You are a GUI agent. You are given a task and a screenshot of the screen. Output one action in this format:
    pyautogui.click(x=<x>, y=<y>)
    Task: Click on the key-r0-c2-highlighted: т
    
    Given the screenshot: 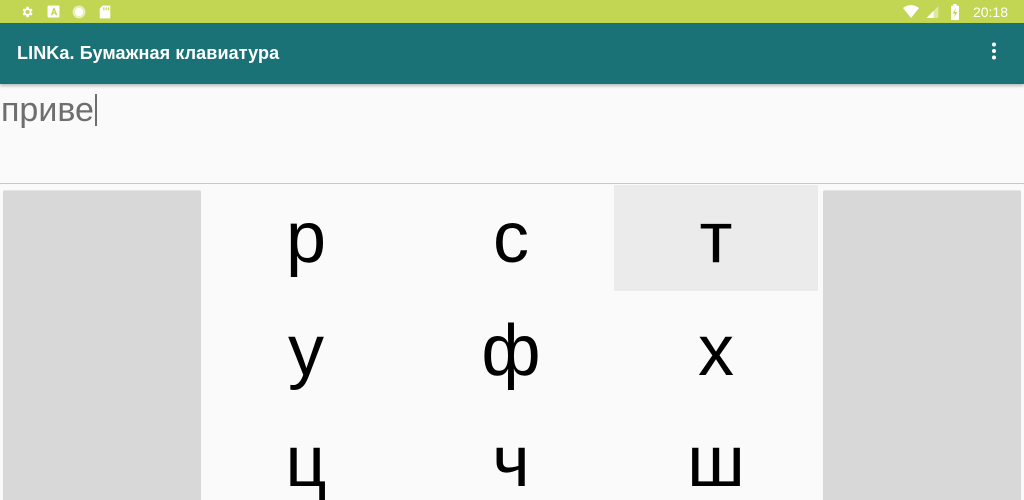 What is the action you would take?
    pyautogui.click(x=716, y=238)
    